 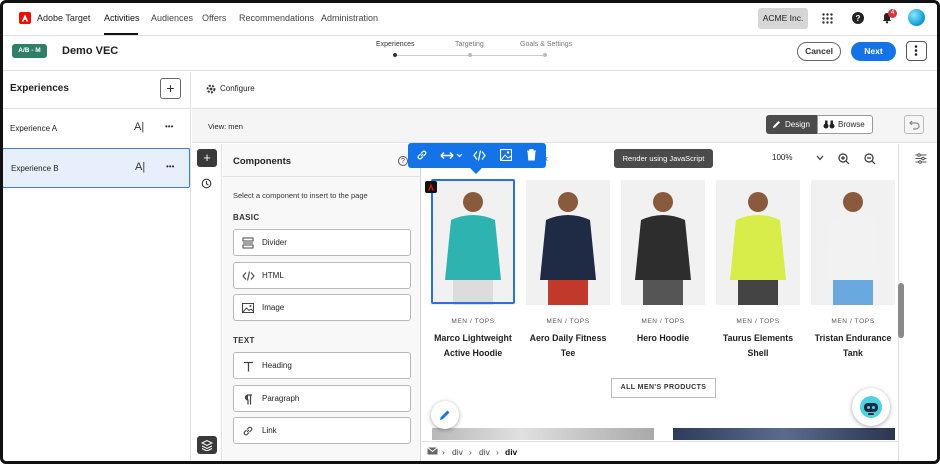 I want to click on browse-mode-button: Browse, so click(x=845, y=124).